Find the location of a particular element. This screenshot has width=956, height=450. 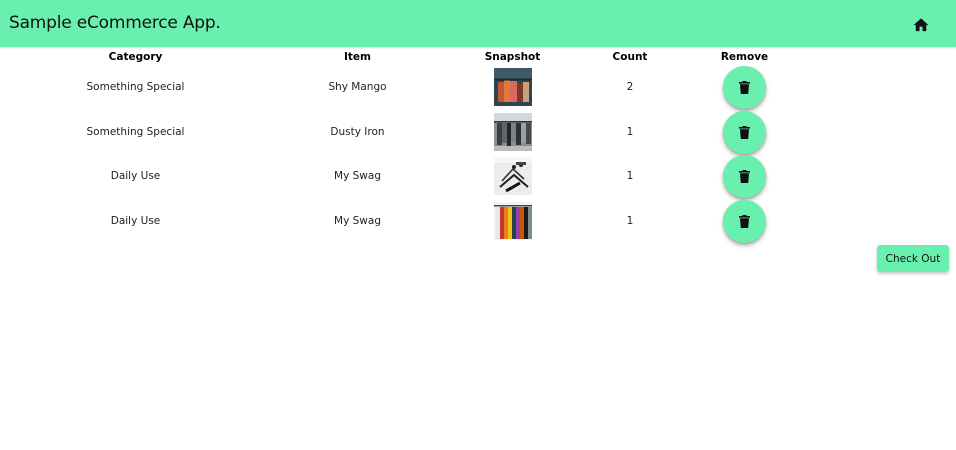

app-bar: Sample eCommerce App. is located at coordinates (478, 23).